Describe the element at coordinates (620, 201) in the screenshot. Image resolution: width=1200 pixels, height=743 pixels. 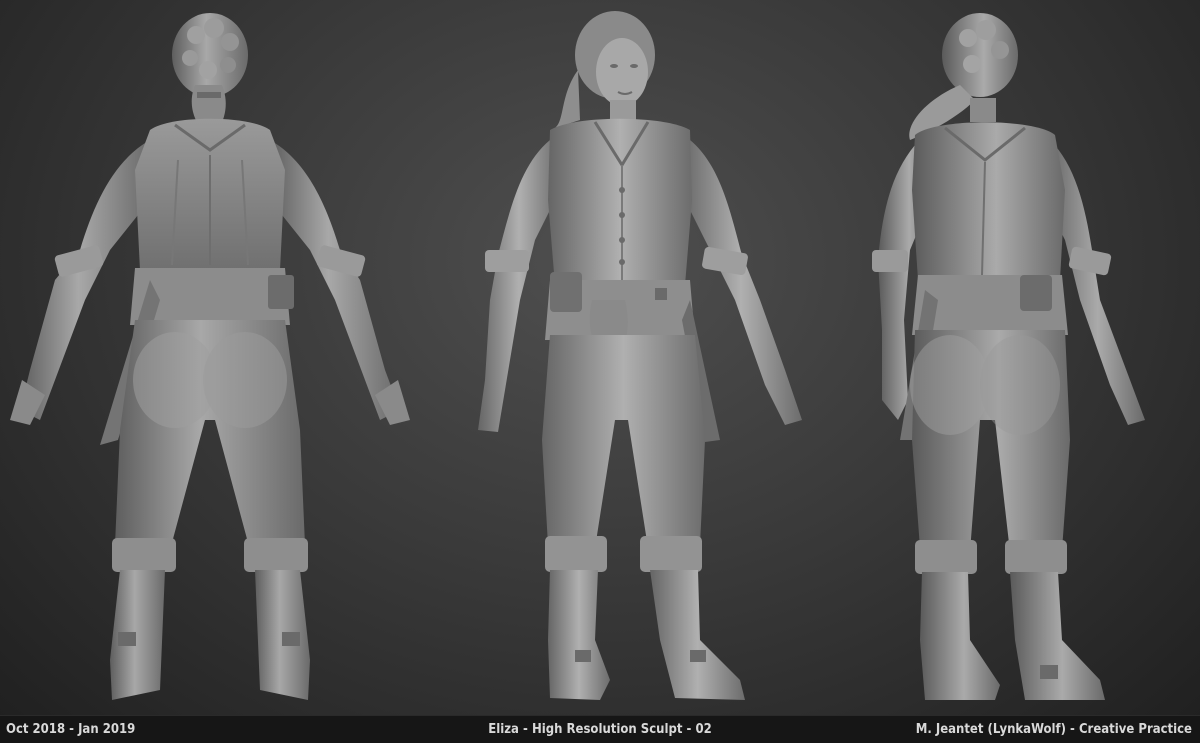
I see `shirt` at that location.